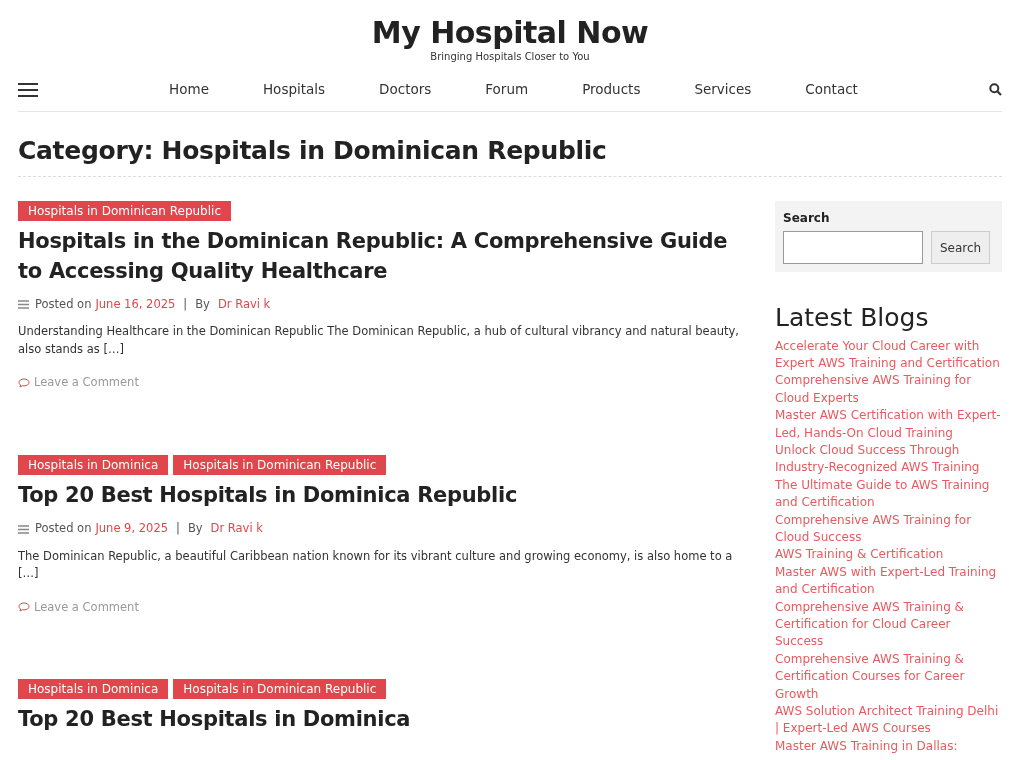 The image size is (1024, 760). Describe the element at coordinates (888, 581) in the screenshot. I see `blog-link: Master AWS with Expert-Led Training and Certification` at that location.